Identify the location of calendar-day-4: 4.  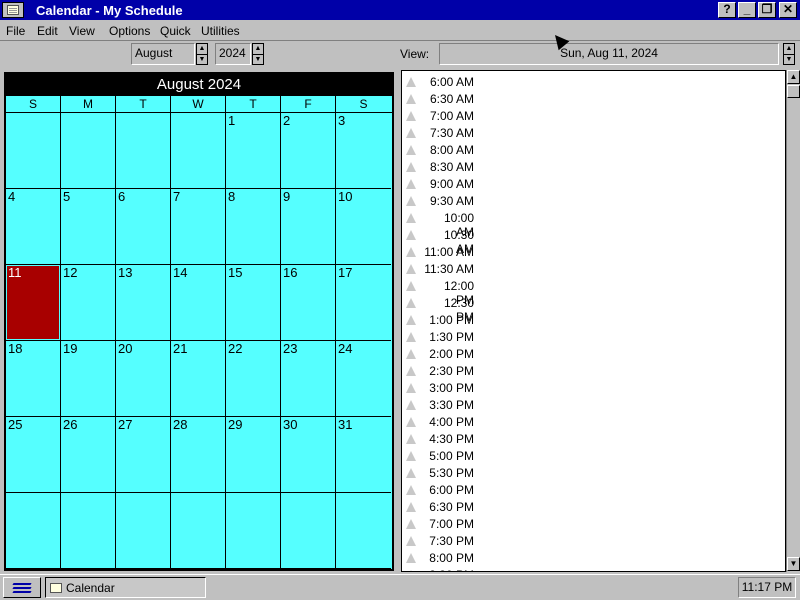
(33, 227).